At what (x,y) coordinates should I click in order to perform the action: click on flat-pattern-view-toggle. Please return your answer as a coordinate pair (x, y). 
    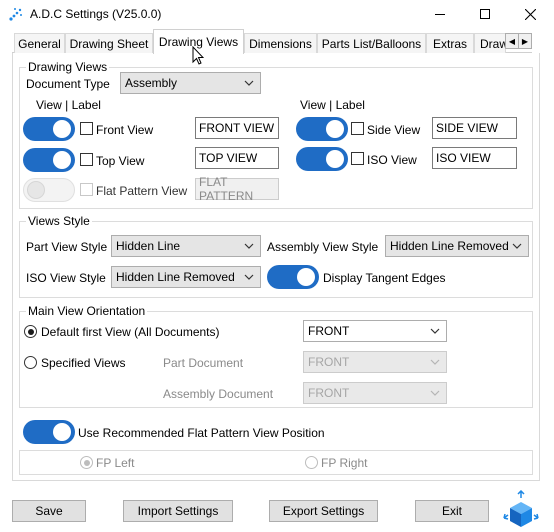
    Looking at the image, I should click on (49, 190).